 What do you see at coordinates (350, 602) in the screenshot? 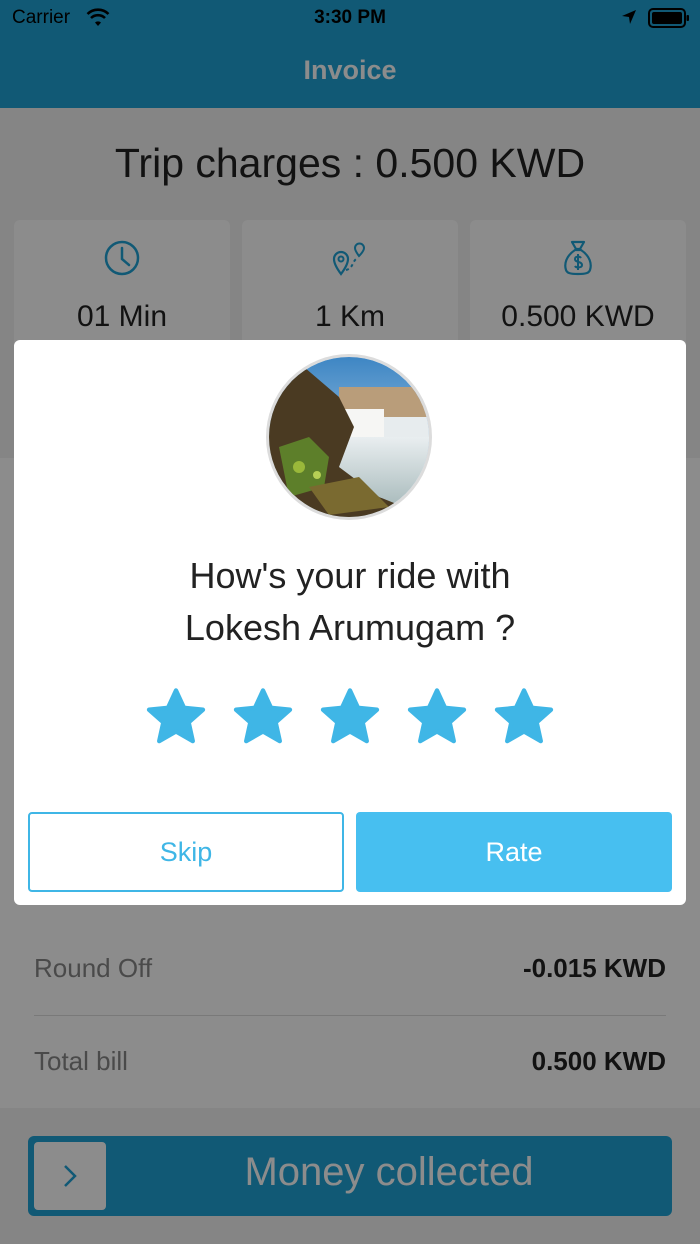
I see `rating-prompt: How's your ride with Lokesh Arumugam ?` at bounding box center [350, 602].